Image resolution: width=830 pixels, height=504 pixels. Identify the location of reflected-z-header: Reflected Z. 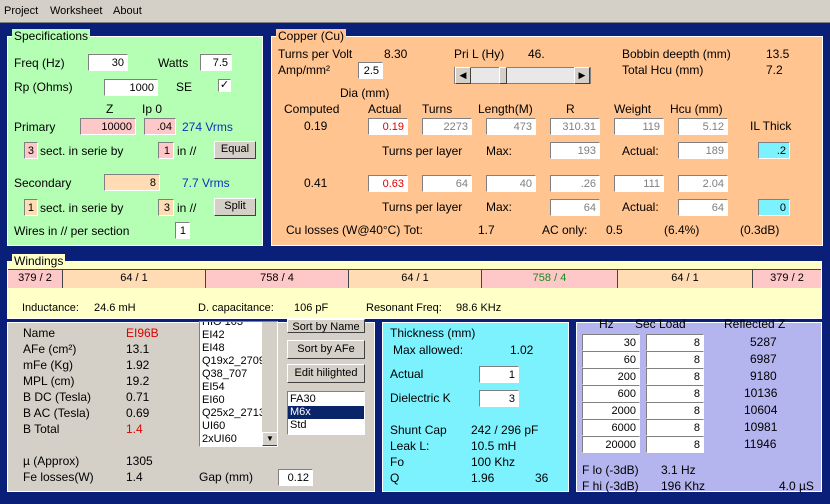
(755, 324).